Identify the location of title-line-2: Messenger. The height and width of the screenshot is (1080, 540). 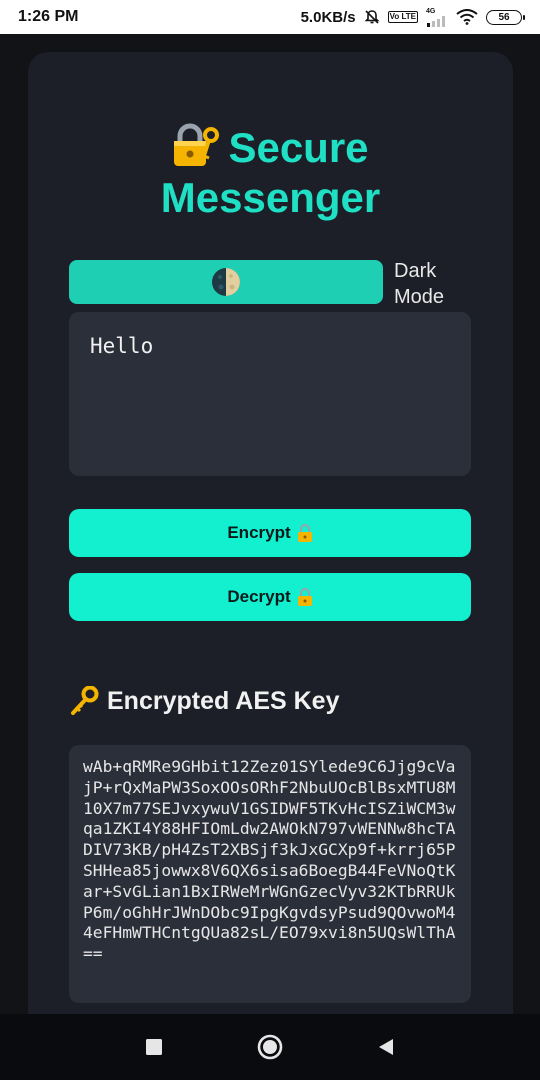
(270, 197).